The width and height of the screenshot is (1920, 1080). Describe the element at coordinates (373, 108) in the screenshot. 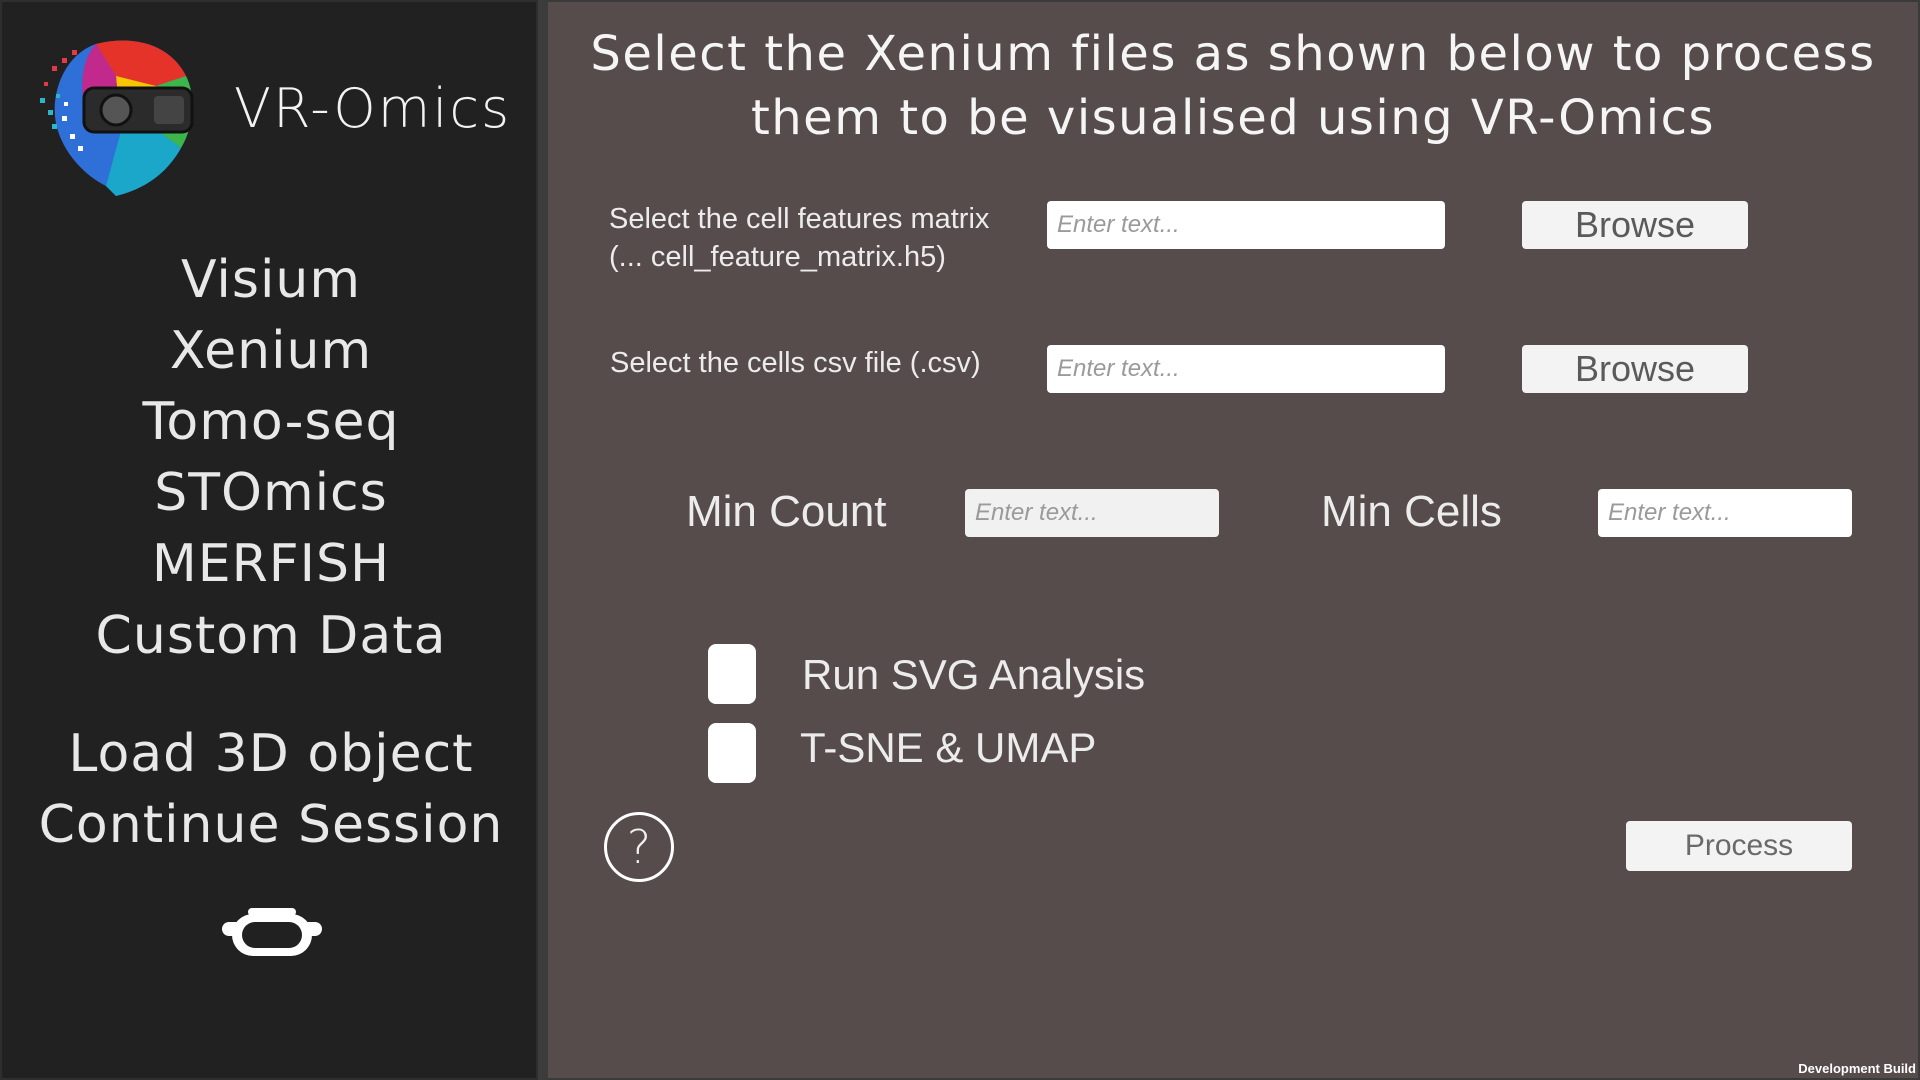

I see `app-title: VR-Omics` at that location.